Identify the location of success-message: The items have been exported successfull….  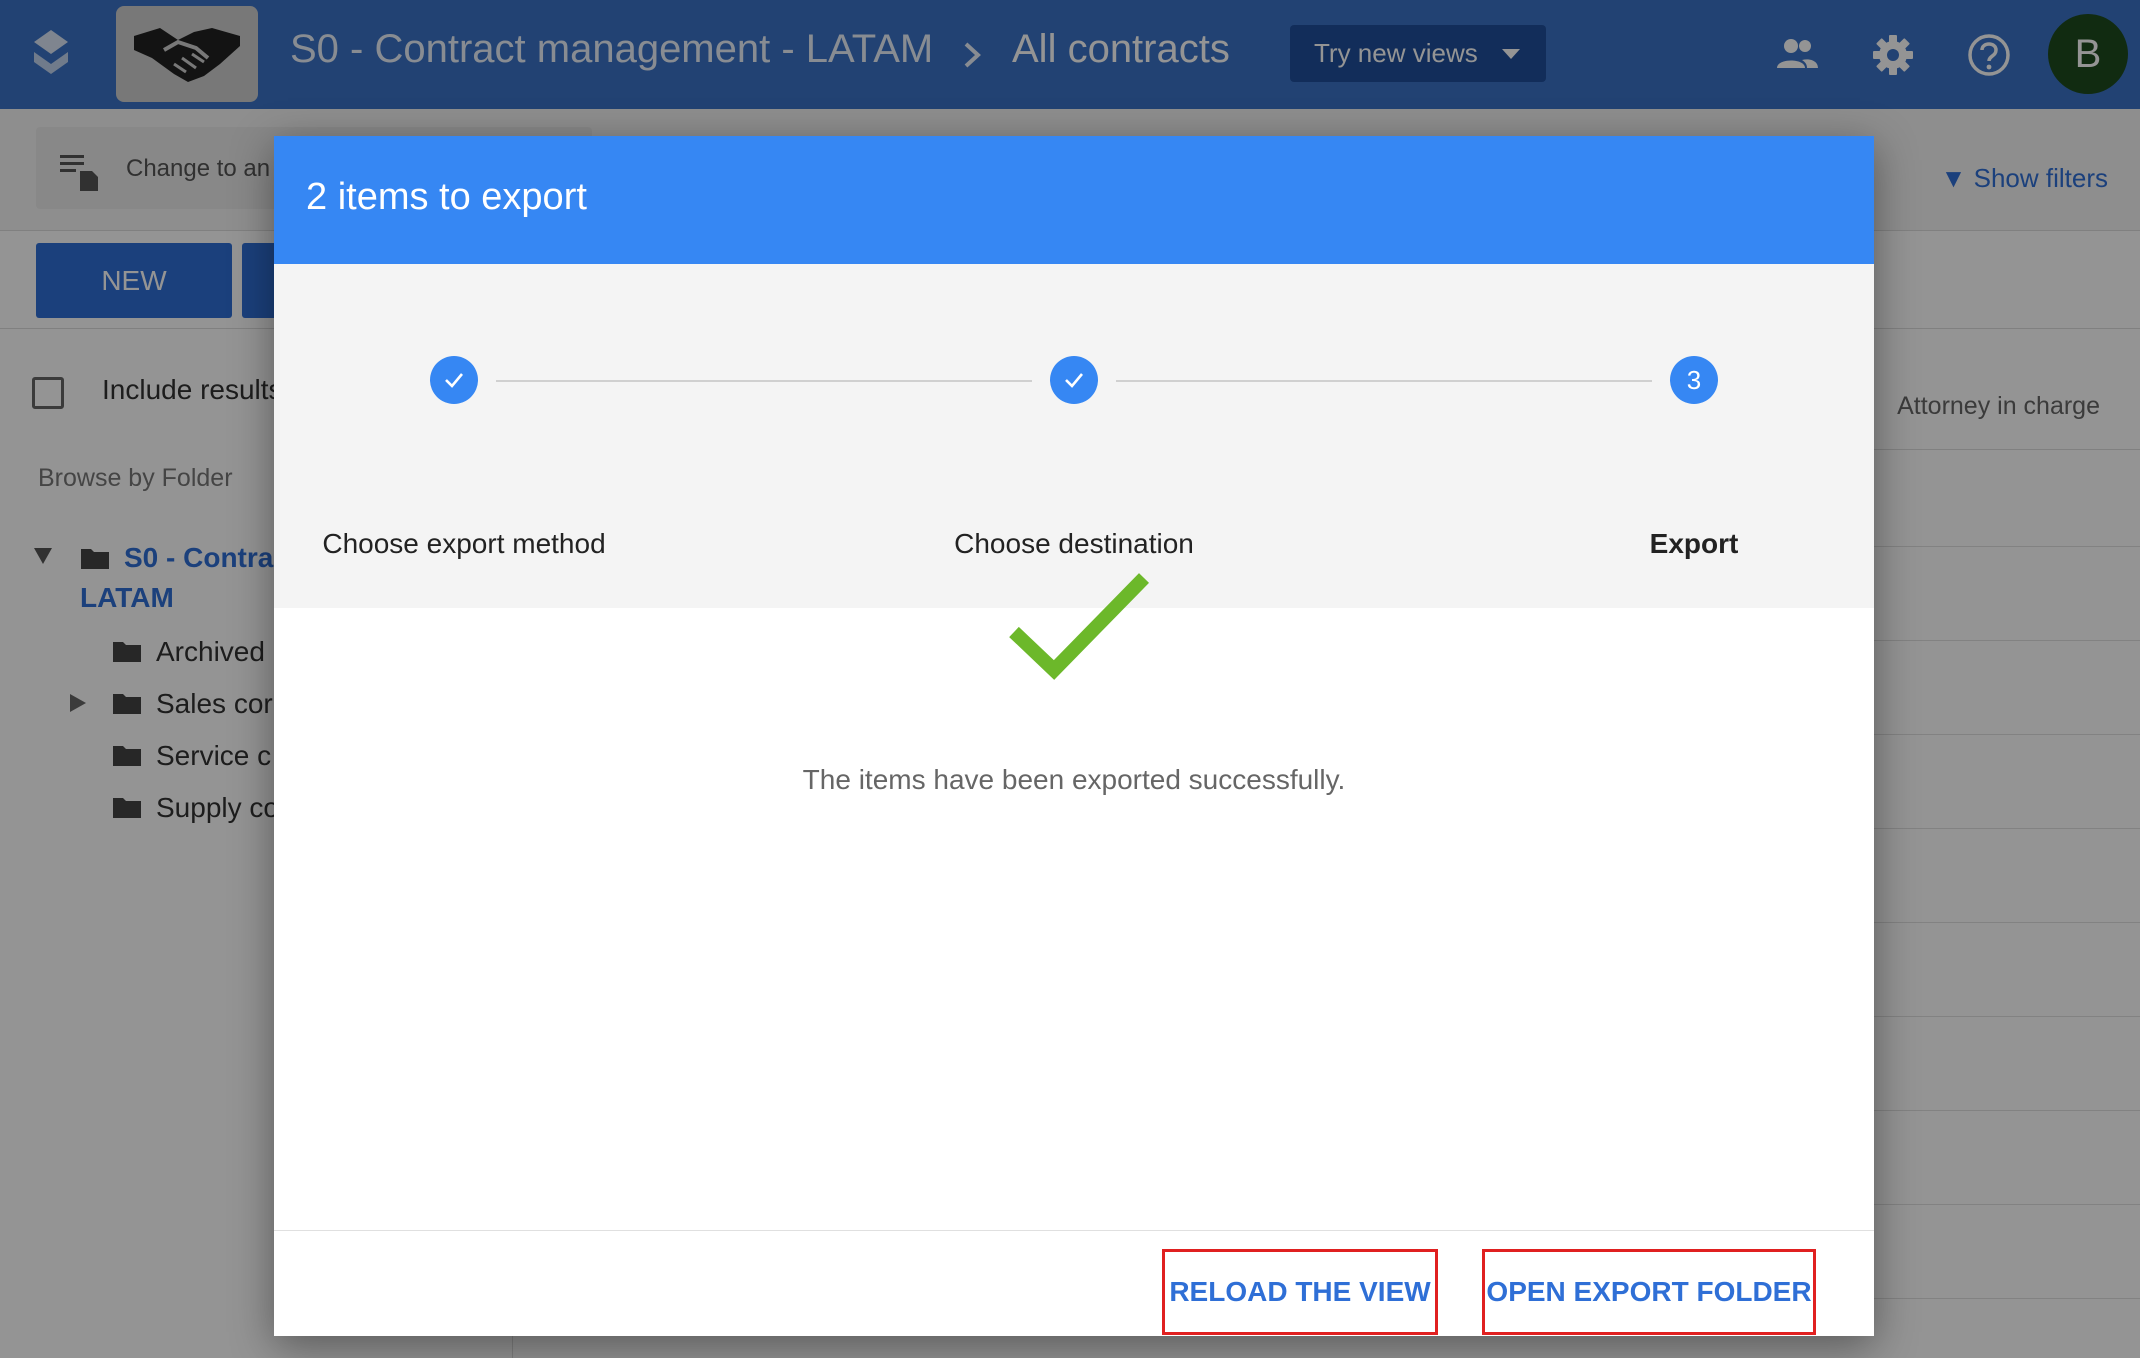
(1074, 779).